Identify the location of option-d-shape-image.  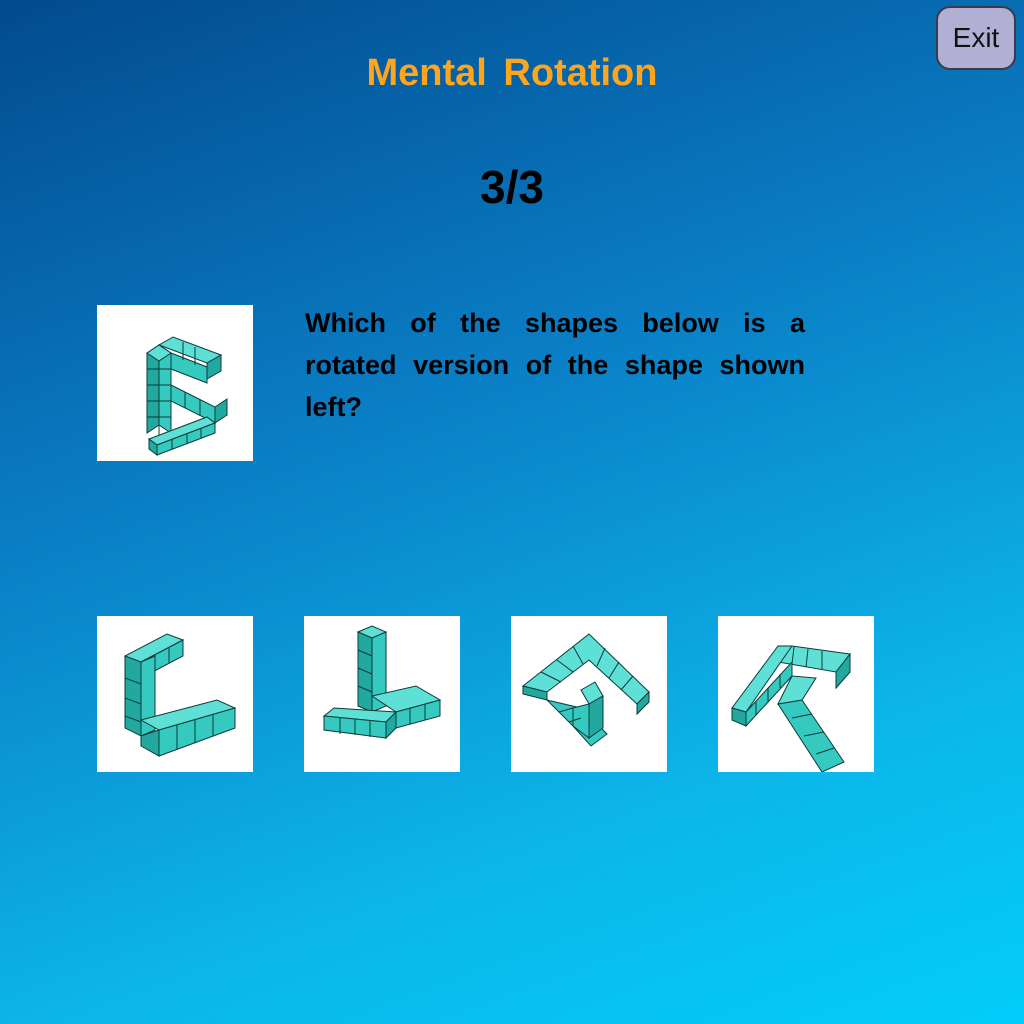
(791, 708).